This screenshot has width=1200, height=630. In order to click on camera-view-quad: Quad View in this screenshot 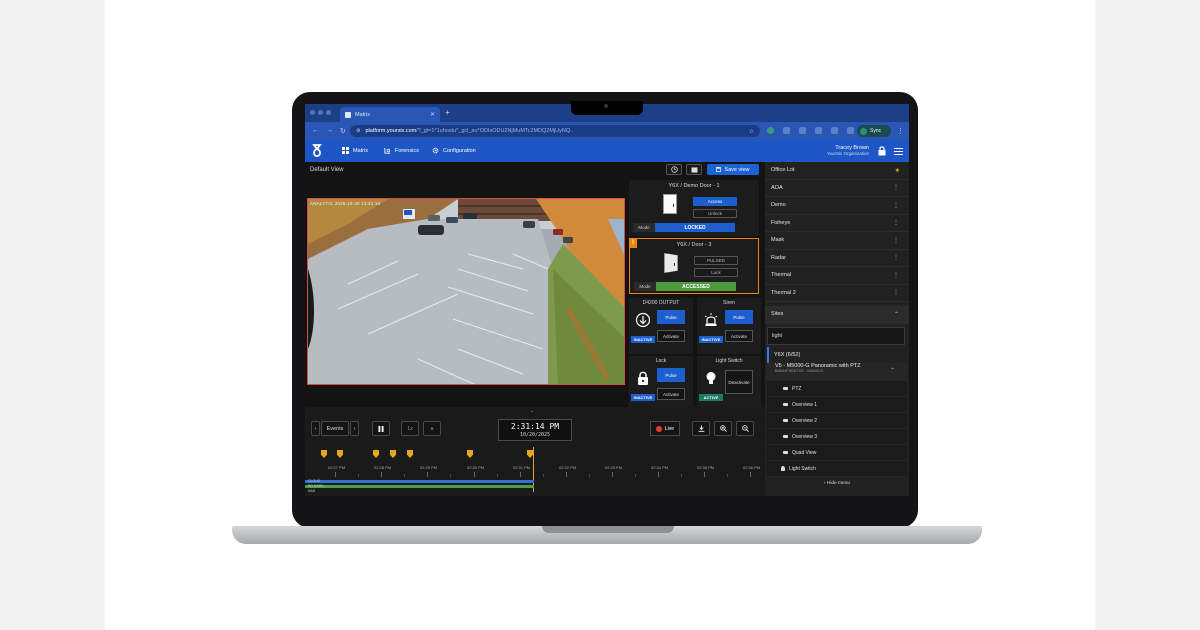, I will do `click(837, 453)`.